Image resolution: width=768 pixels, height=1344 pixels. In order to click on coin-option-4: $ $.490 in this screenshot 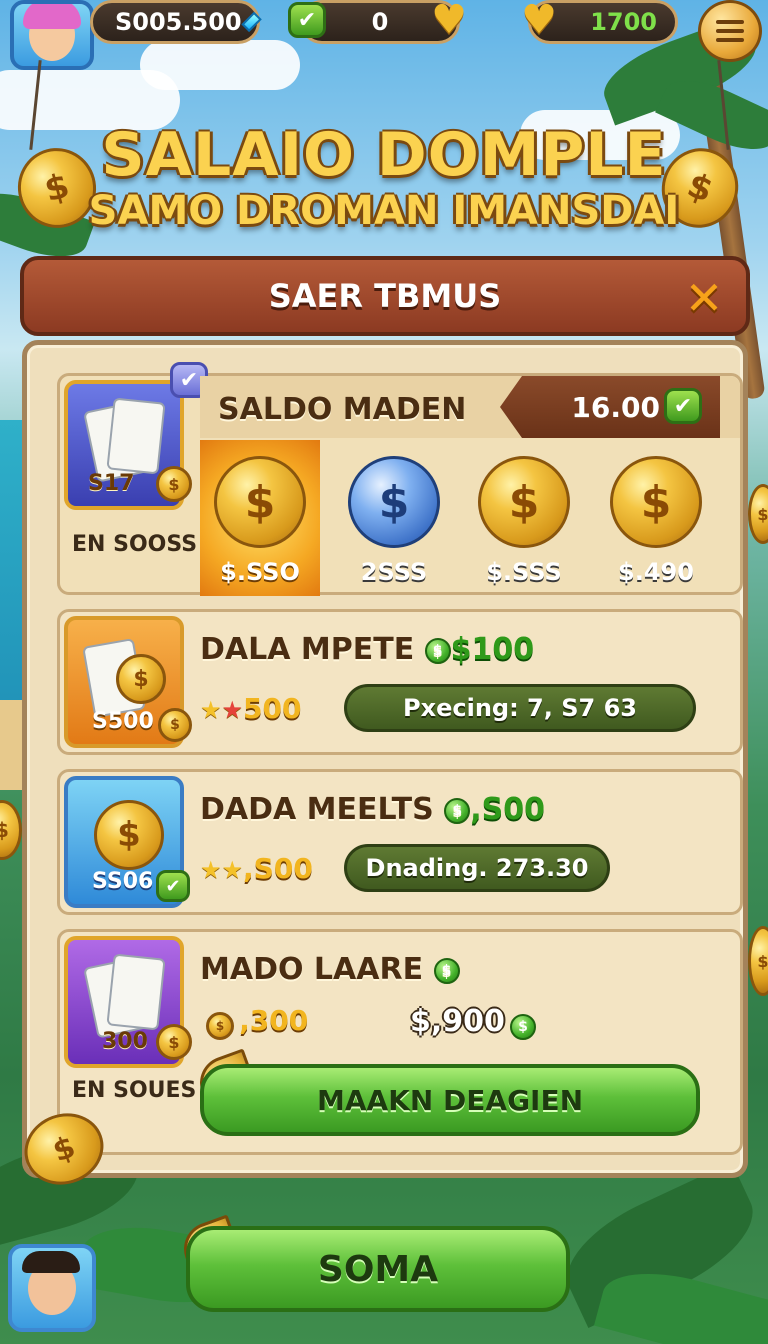, I will do `click(656, 526)`.